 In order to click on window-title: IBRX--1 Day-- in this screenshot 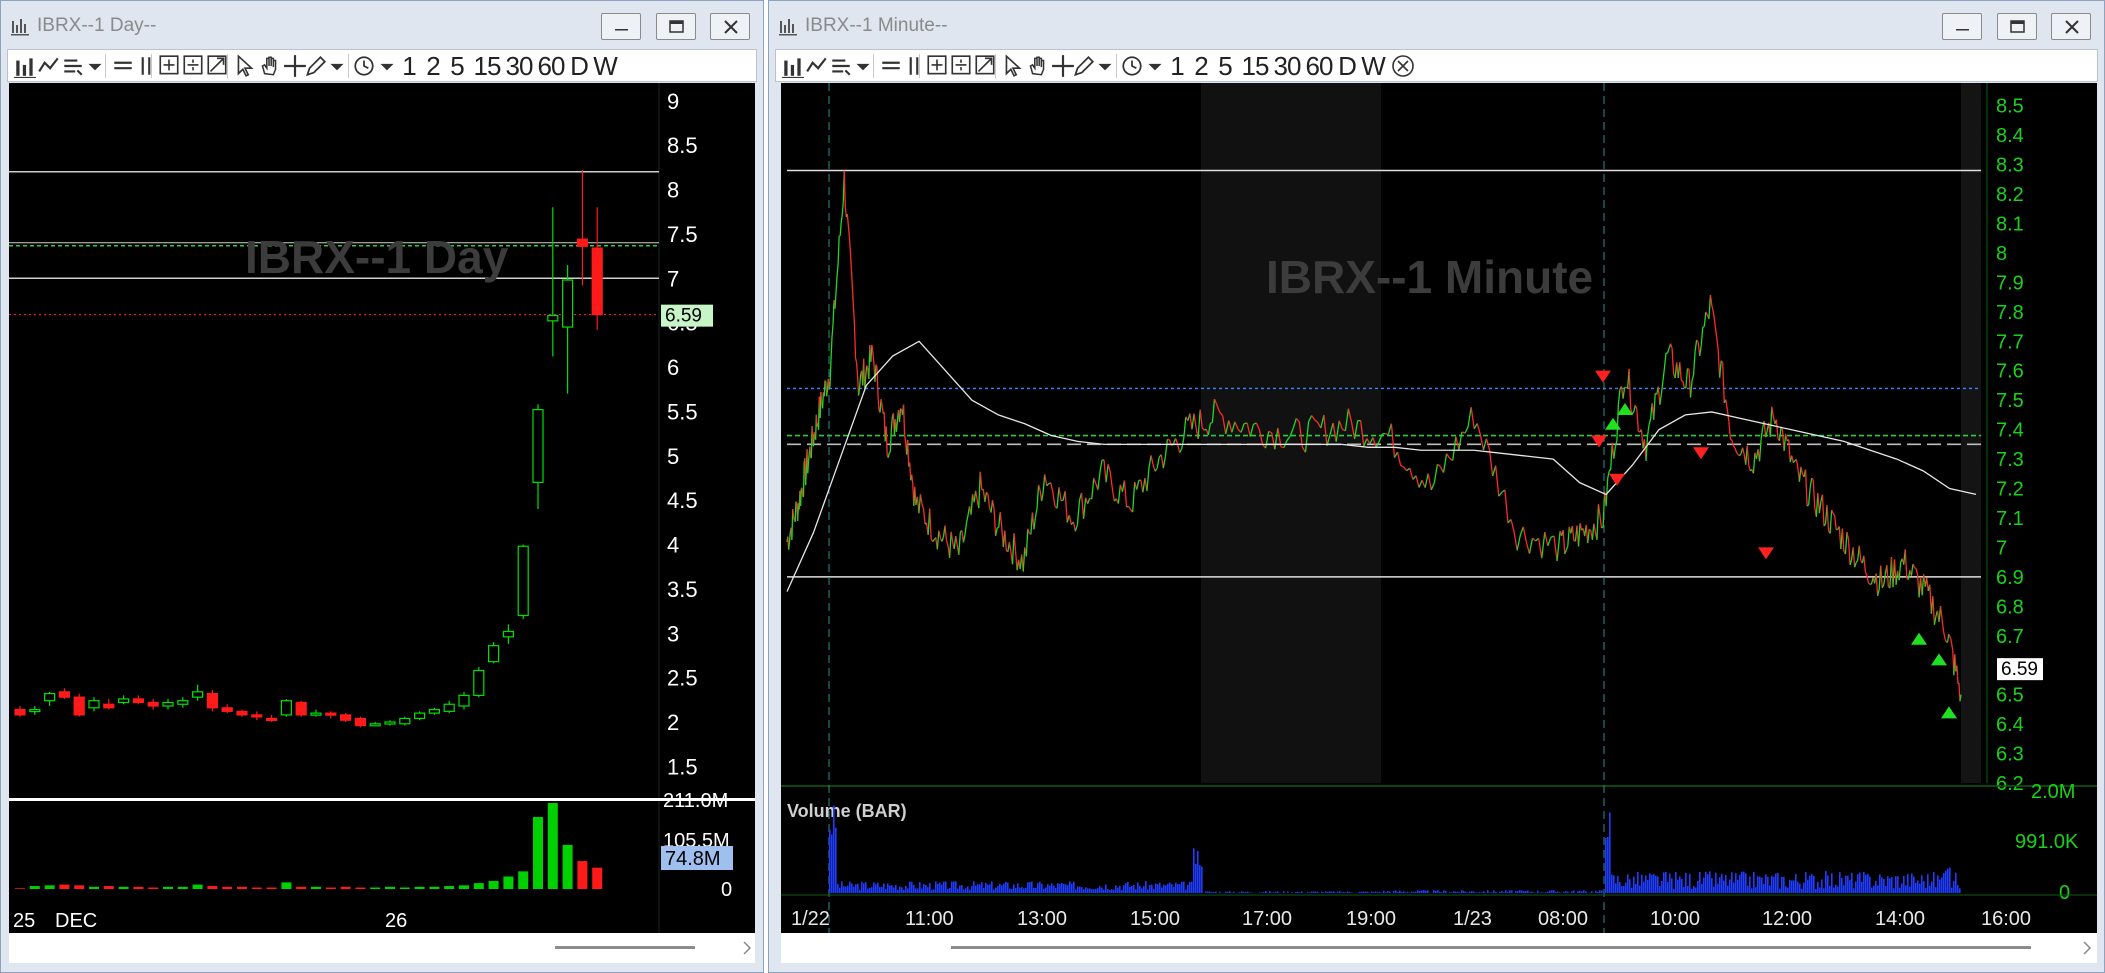, I will do `click(97, 25)`.